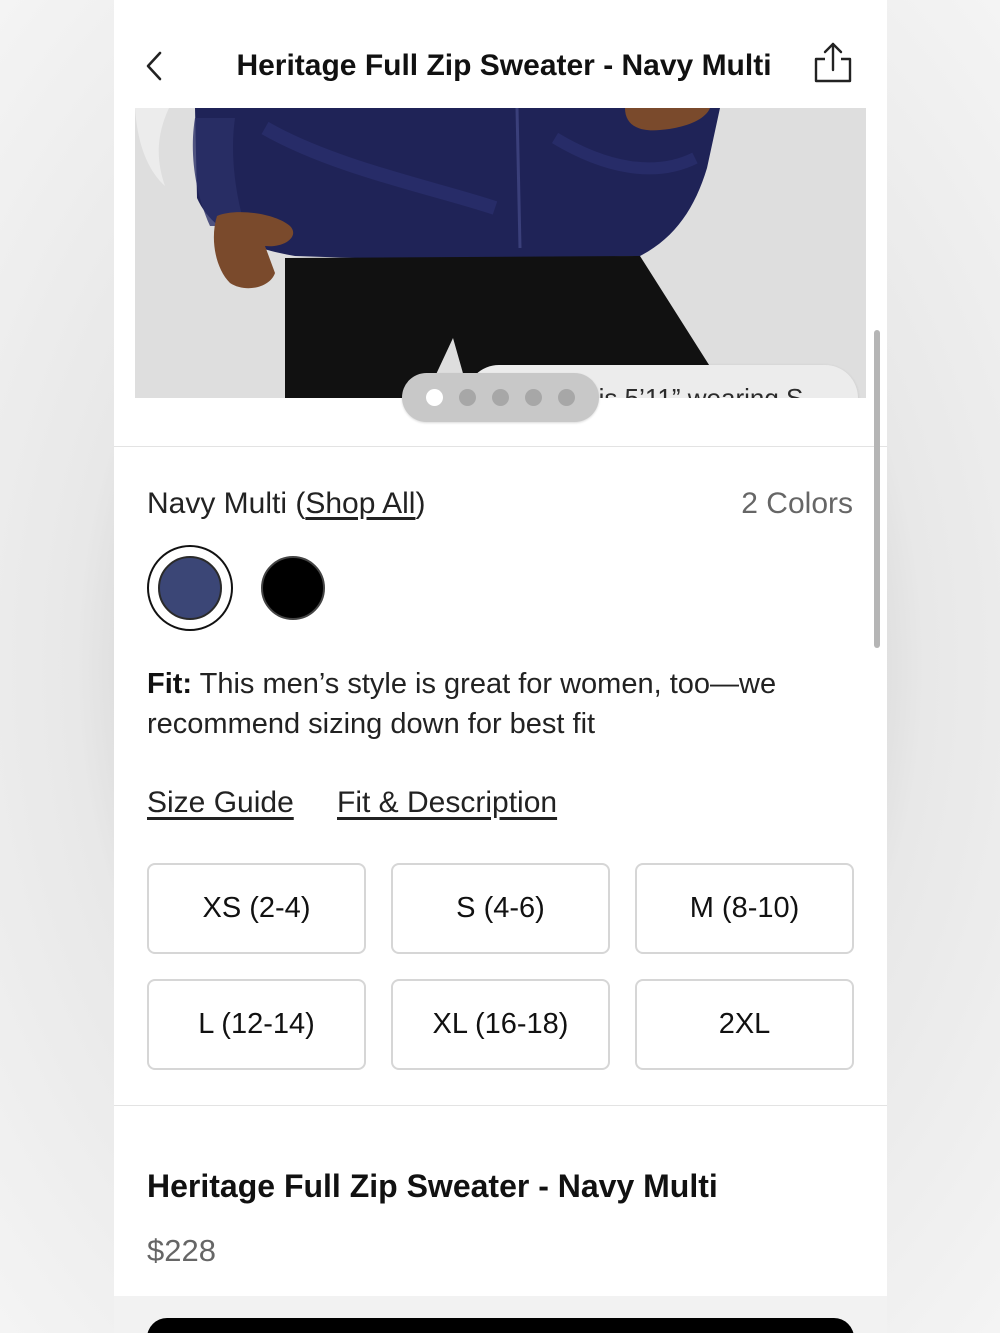 The height and width of the screenshot is (1333, 1000). I want to click on back-button, so click(155, 66).